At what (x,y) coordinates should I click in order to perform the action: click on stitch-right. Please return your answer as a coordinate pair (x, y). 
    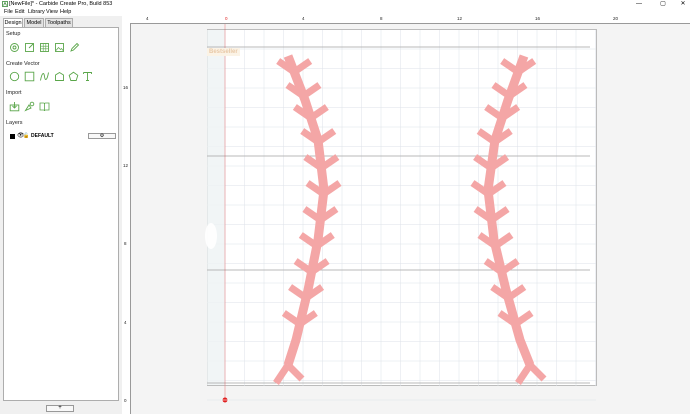
    Looking at the image, I should click on (508, 219).